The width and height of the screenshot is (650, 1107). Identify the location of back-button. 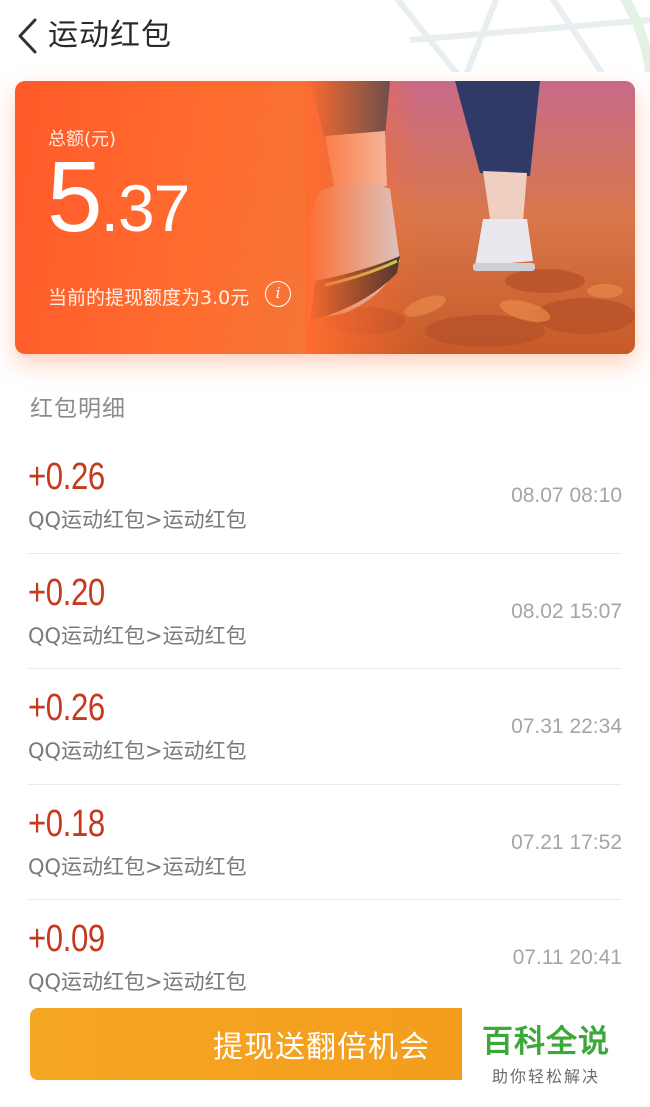
(27, 36).